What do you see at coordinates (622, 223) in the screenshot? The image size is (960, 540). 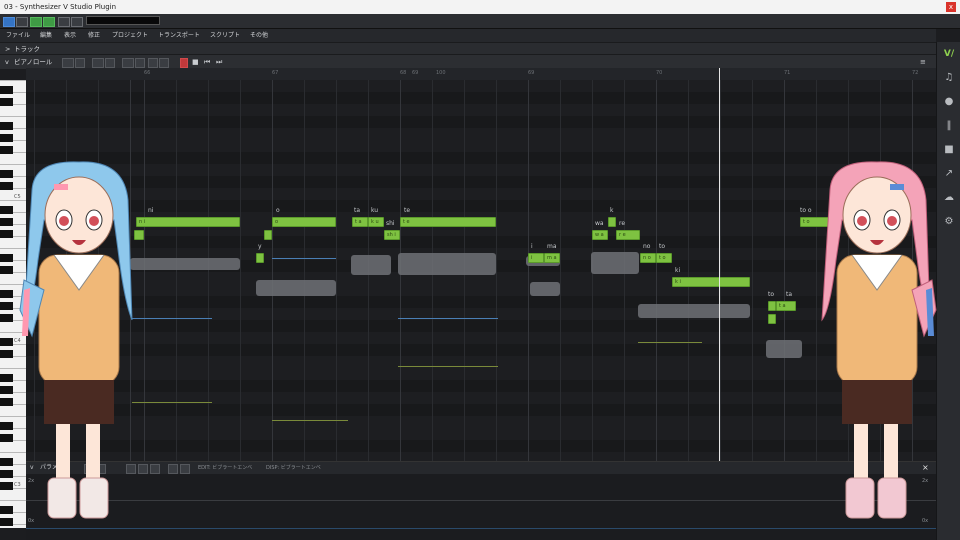 I see `note-lyric: re` at bounding box center [622, 223].